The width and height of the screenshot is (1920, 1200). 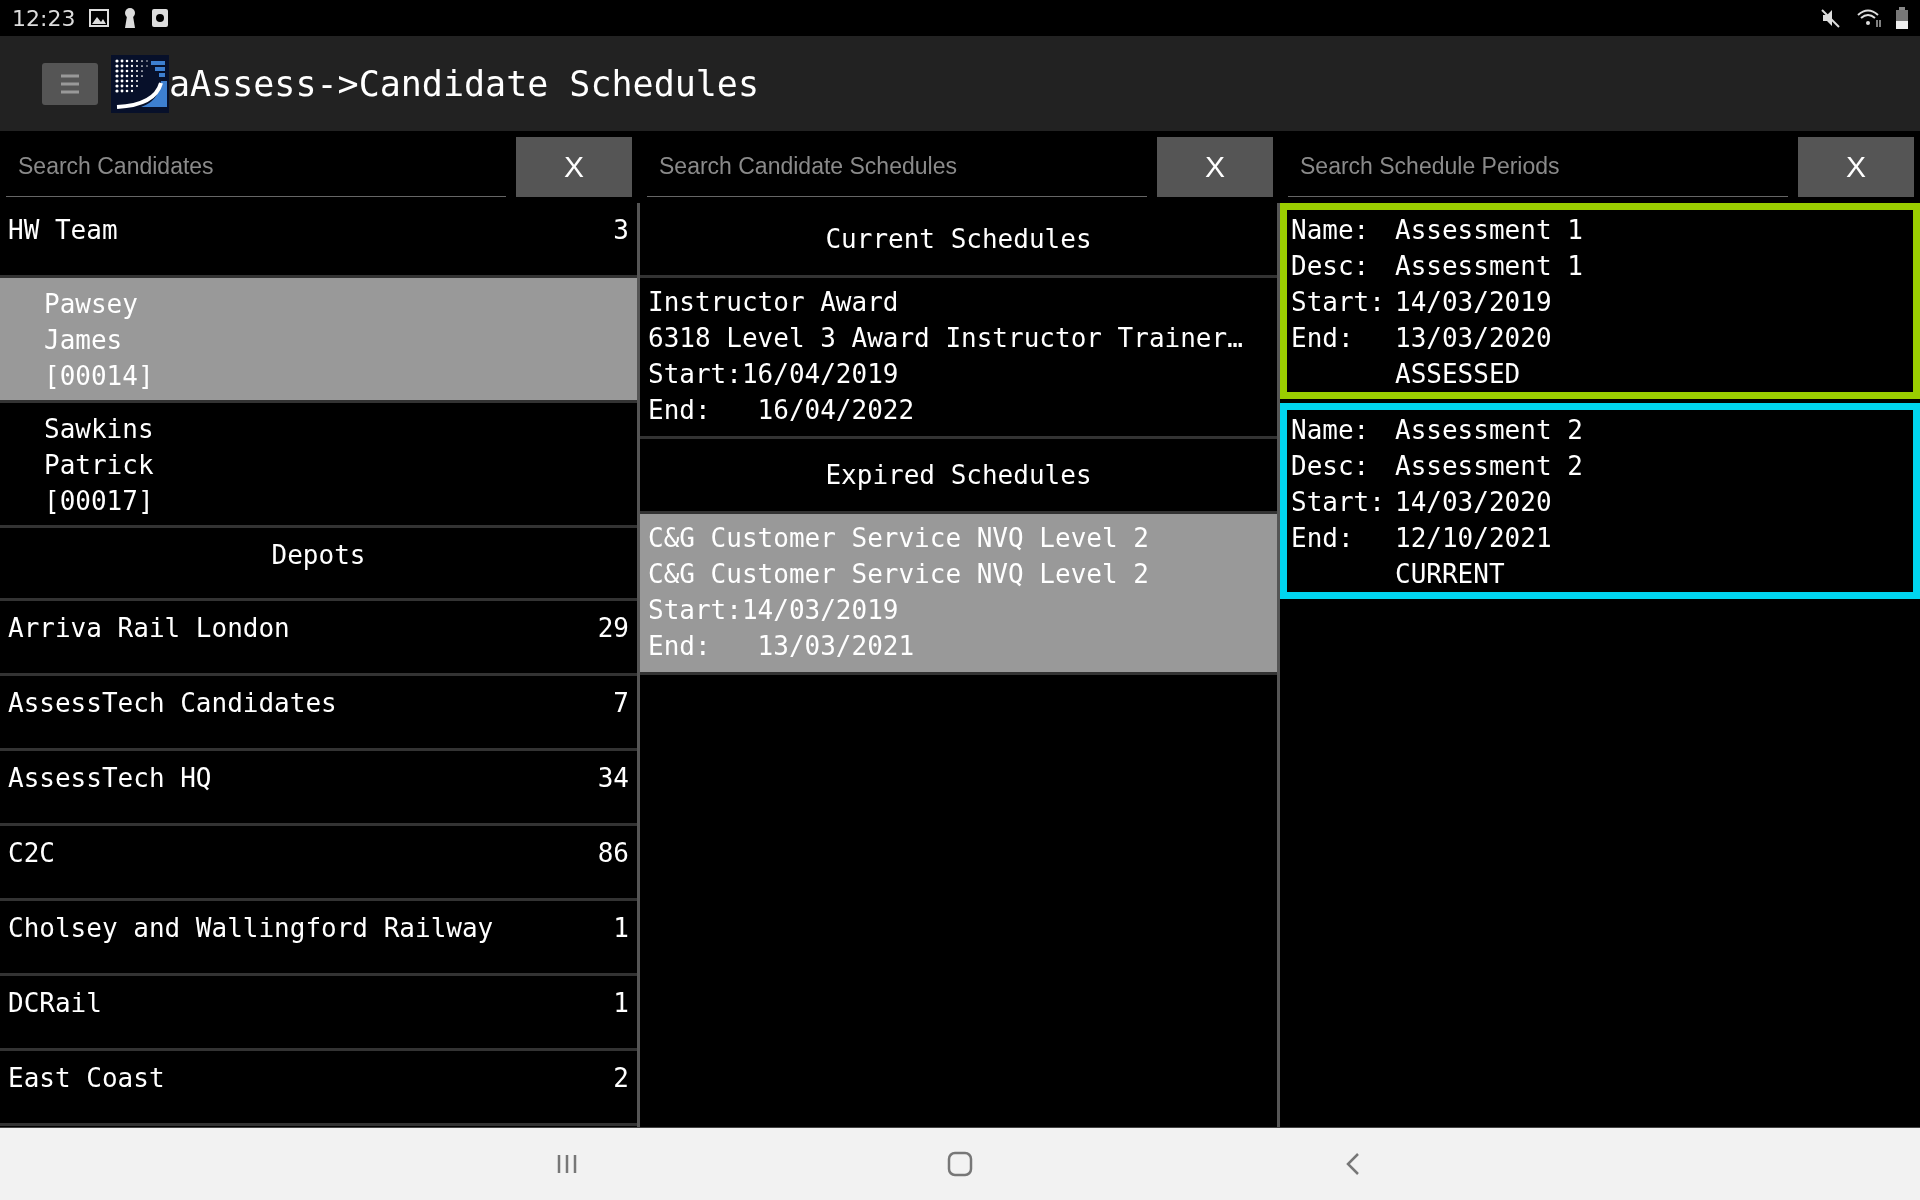 I want to click on group-name: Cholsey and Wallingford Railway, so click(x=251, y=928).